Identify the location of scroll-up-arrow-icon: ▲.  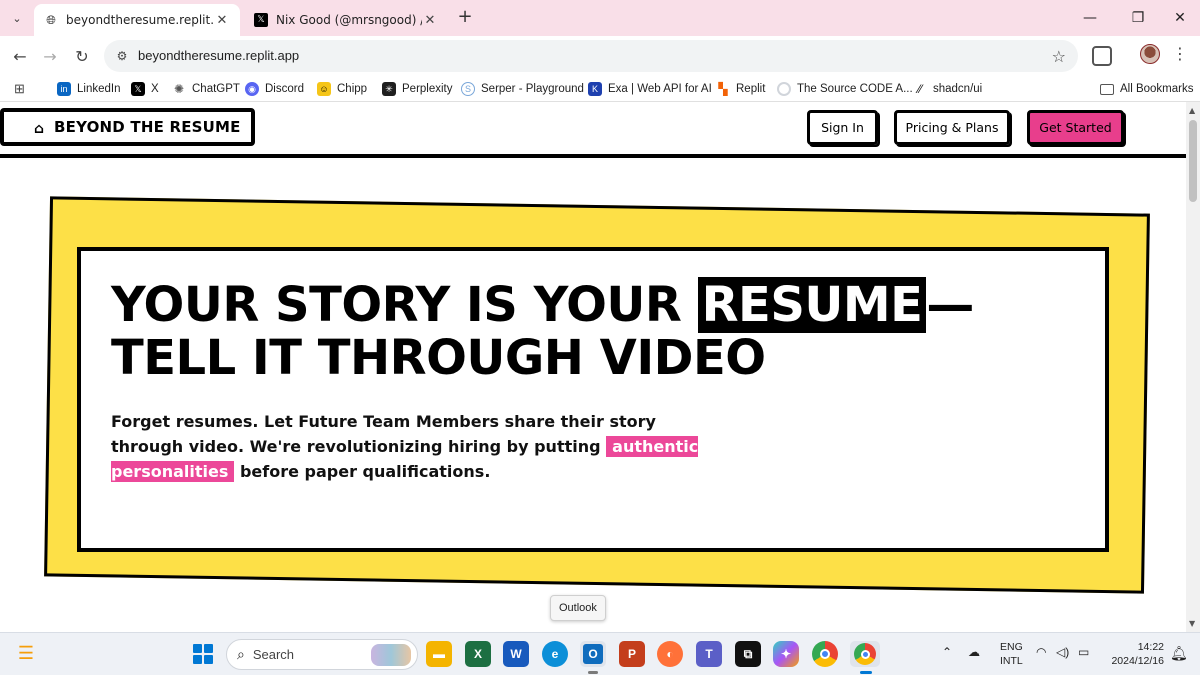
(1192, 110).